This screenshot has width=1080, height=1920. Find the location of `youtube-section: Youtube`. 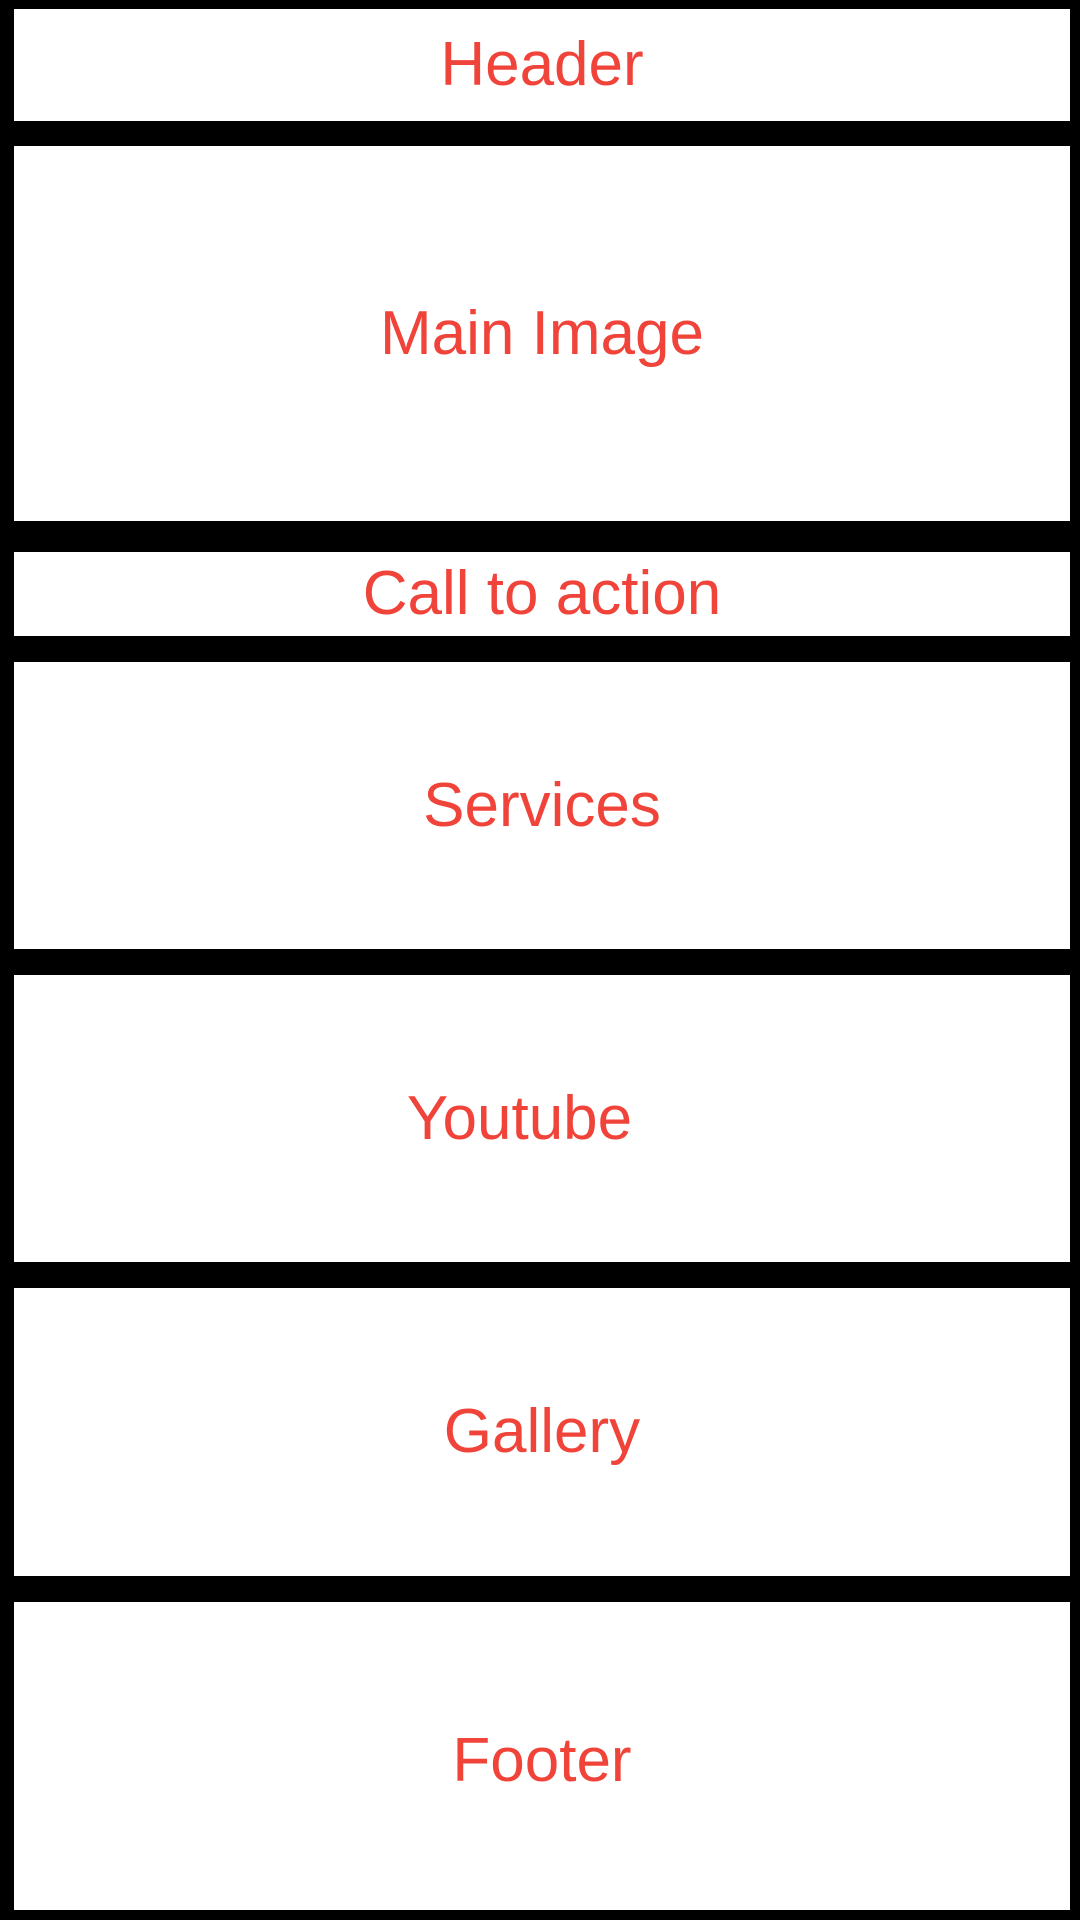

youtube-section: Youtube is located at coordinates (542, 1118).